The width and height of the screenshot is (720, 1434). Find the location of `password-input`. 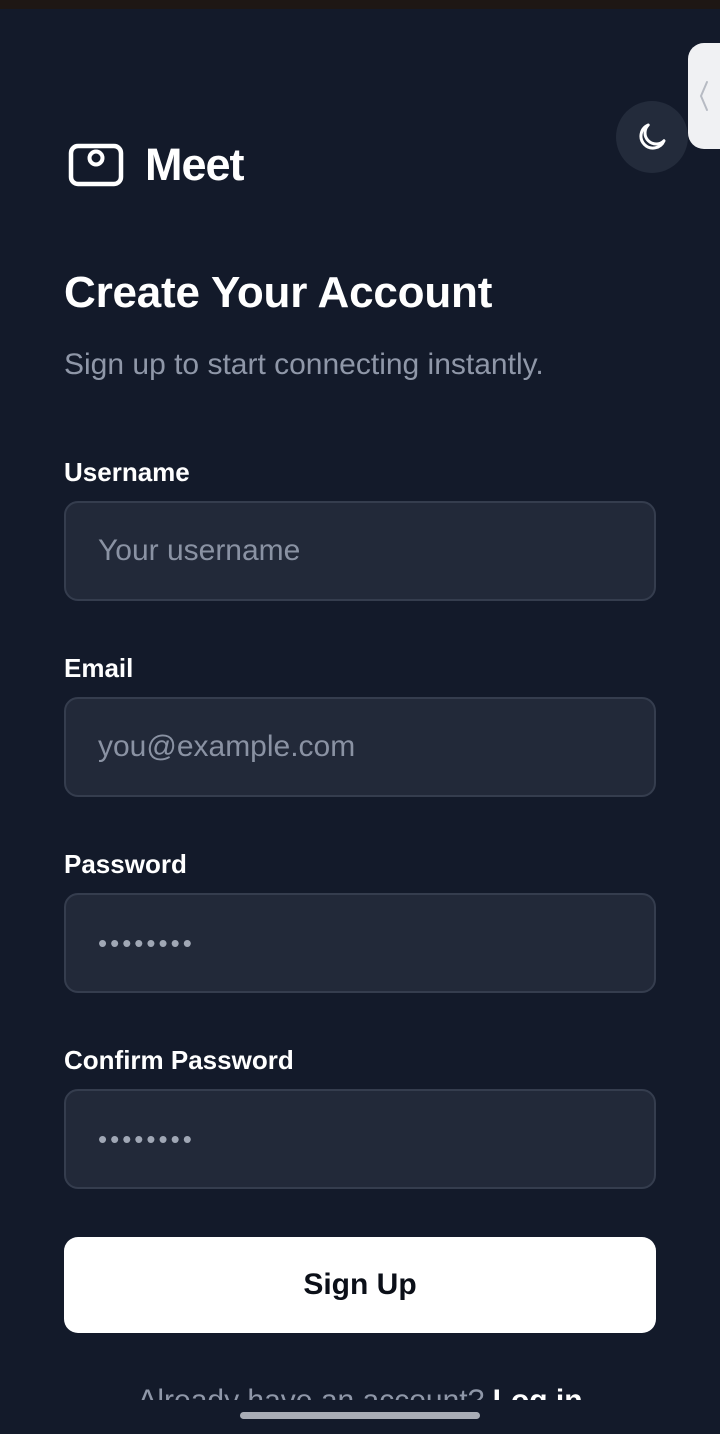

password-input is located at coordinates (360, 943).